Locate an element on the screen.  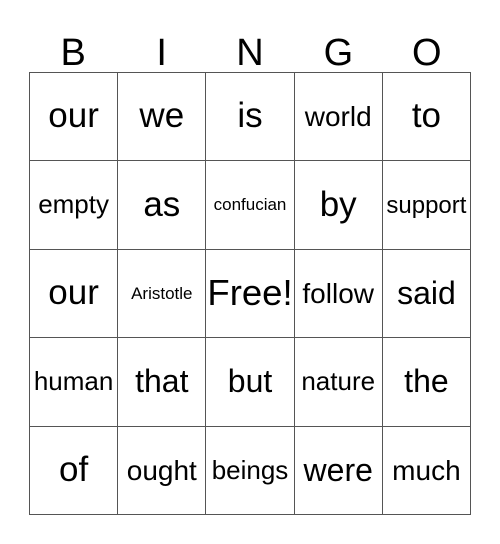
bingo-cell: the is located at coordinates (427, 382).